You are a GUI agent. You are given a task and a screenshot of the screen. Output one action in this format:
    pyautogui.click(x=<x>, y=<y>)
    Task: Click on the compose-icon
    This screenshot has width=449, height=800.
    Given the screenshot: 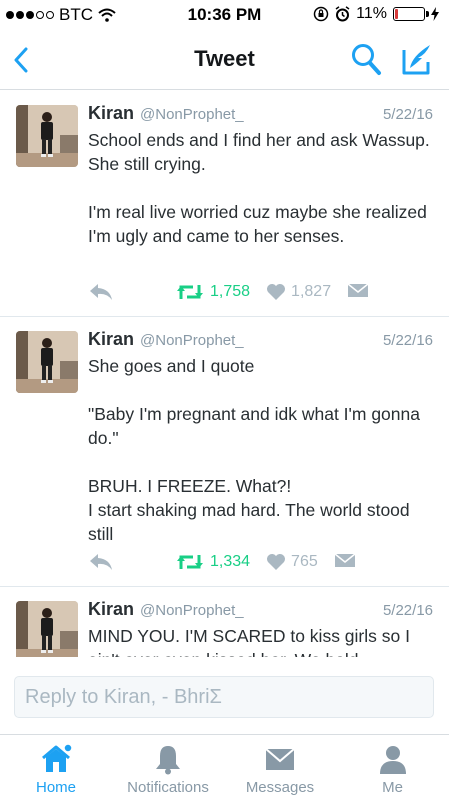 What is the action you would take?
    pyautogui.click(x=416, y=60)
    